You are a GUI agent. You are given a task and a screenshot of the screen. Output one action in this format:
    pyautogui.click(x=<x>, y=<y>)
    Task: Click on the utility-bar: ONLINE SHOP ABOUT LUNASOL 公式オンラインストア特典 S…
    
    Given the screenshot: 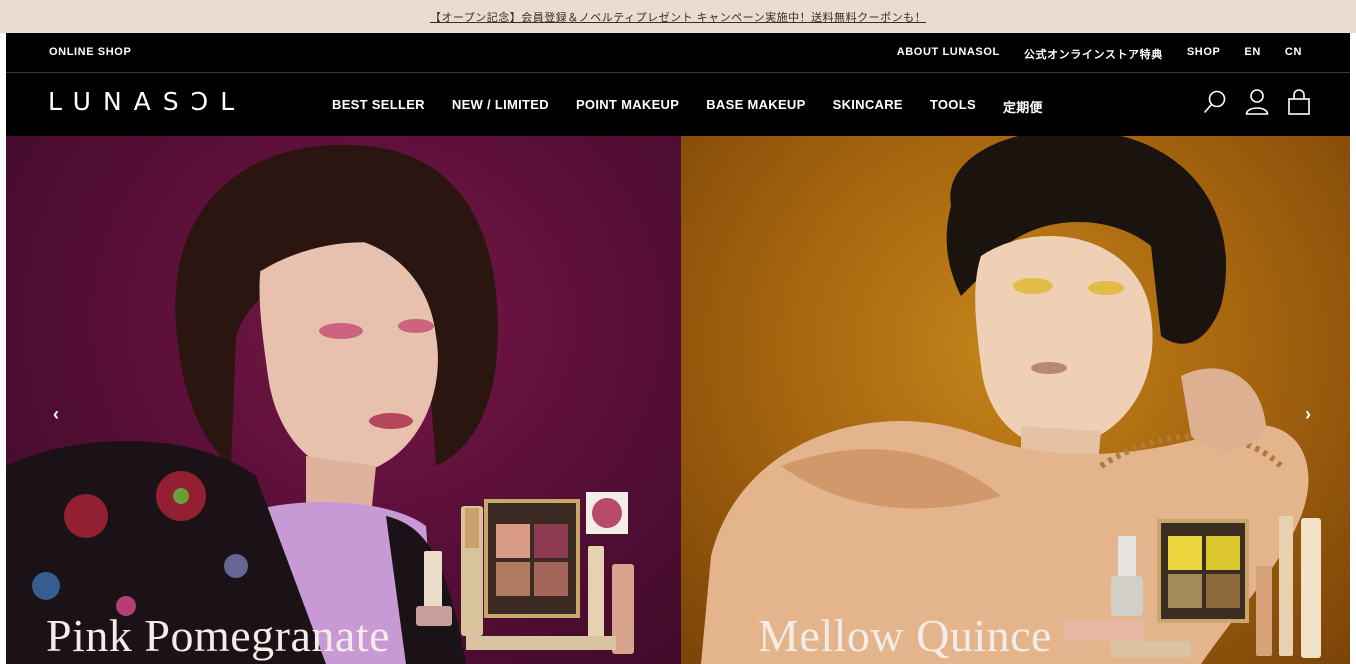 What is the action you would take?
    pyautogui.click(x=678, y=52)
    